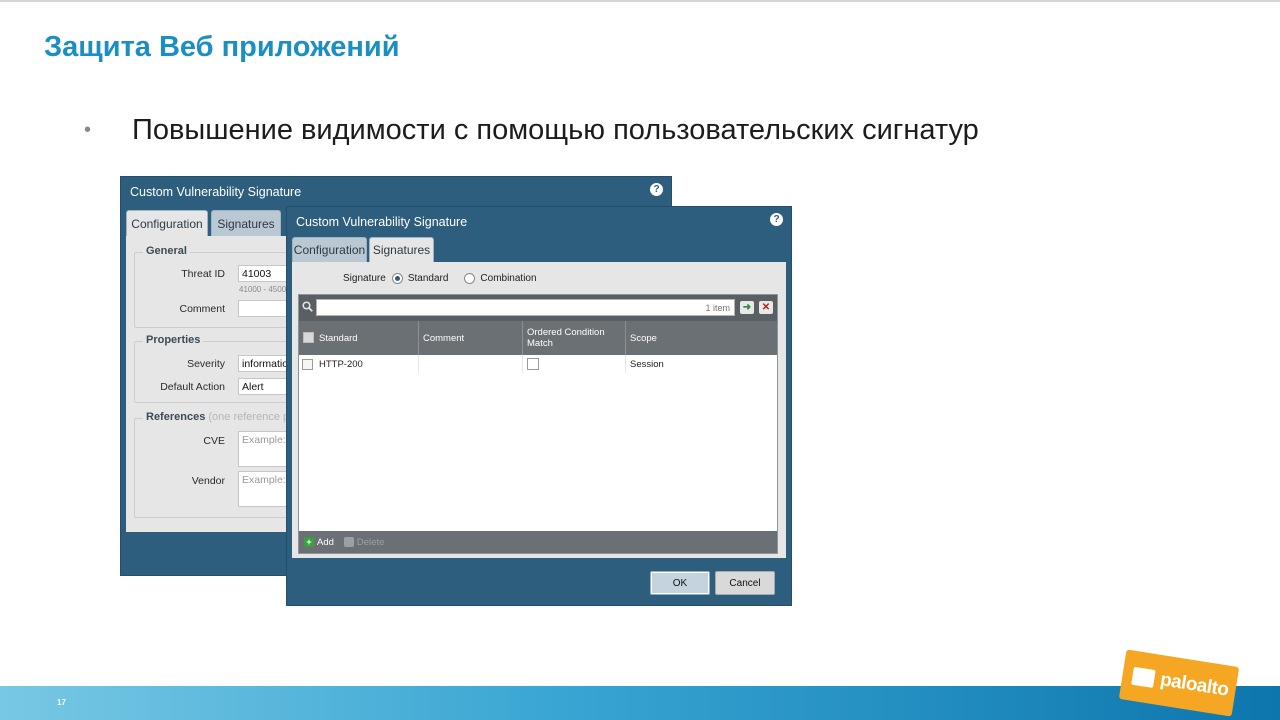 The height and width of the screenshot is (720, 1280). I want to click on column-ordered-condition-match: Ordered Condition Match, so click(574, 338).